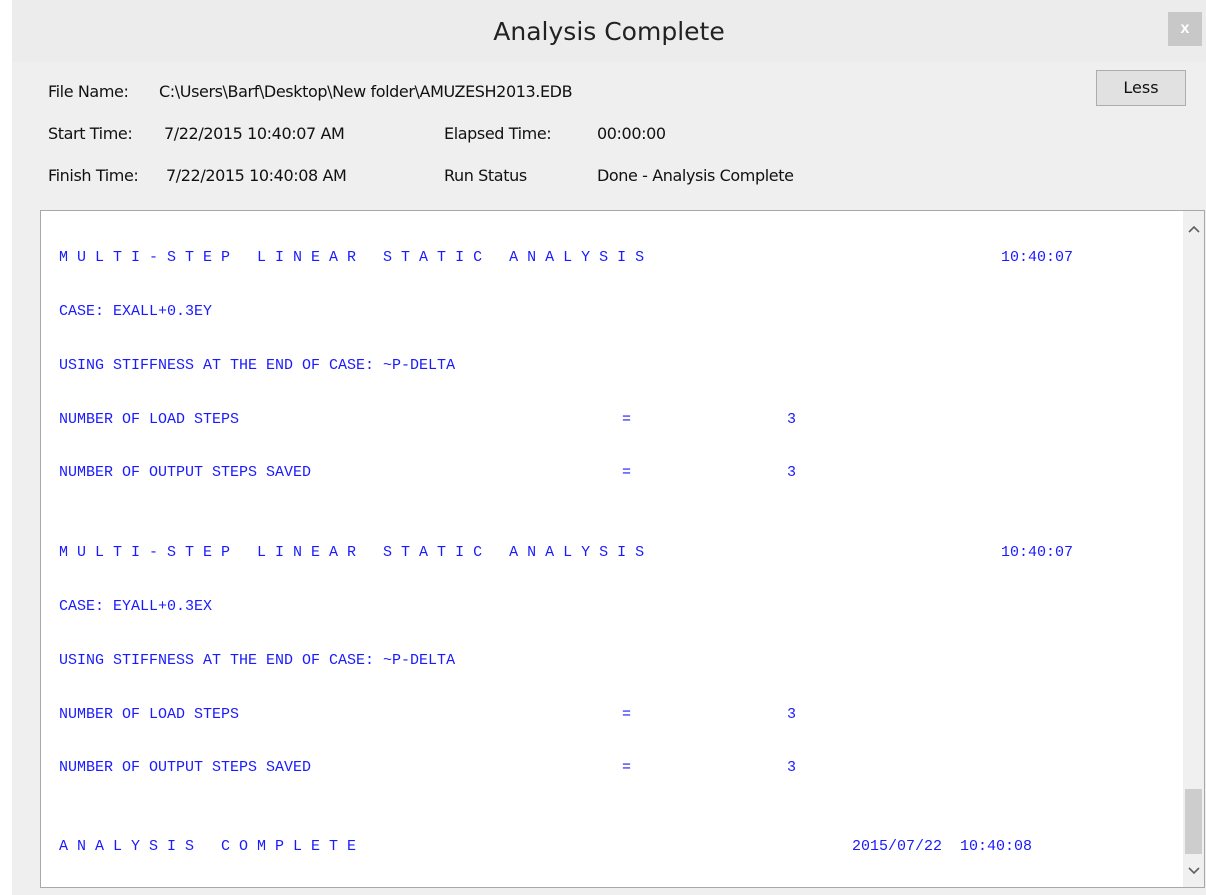  What do you see at coordinates (485, 175) in the screenshot?
I see `run-status-label: Run Status` at bounding box center [485, 175].